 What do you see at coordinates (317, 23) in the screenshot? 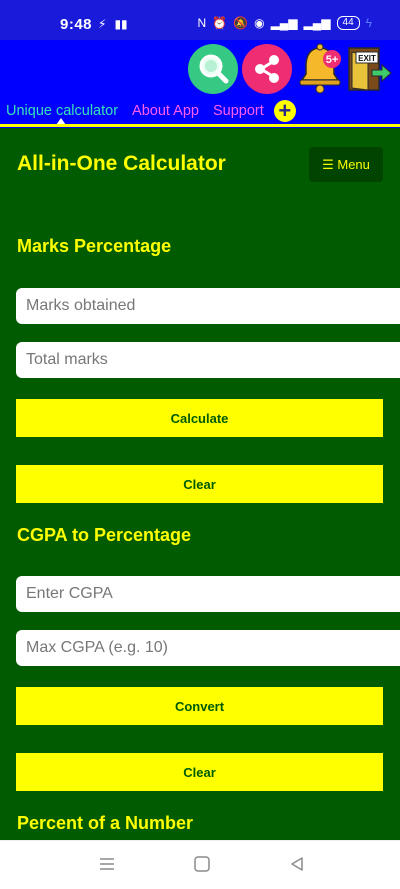
I see `signal-icon-2: ▂▄▆` at bounding box center [317, 23].